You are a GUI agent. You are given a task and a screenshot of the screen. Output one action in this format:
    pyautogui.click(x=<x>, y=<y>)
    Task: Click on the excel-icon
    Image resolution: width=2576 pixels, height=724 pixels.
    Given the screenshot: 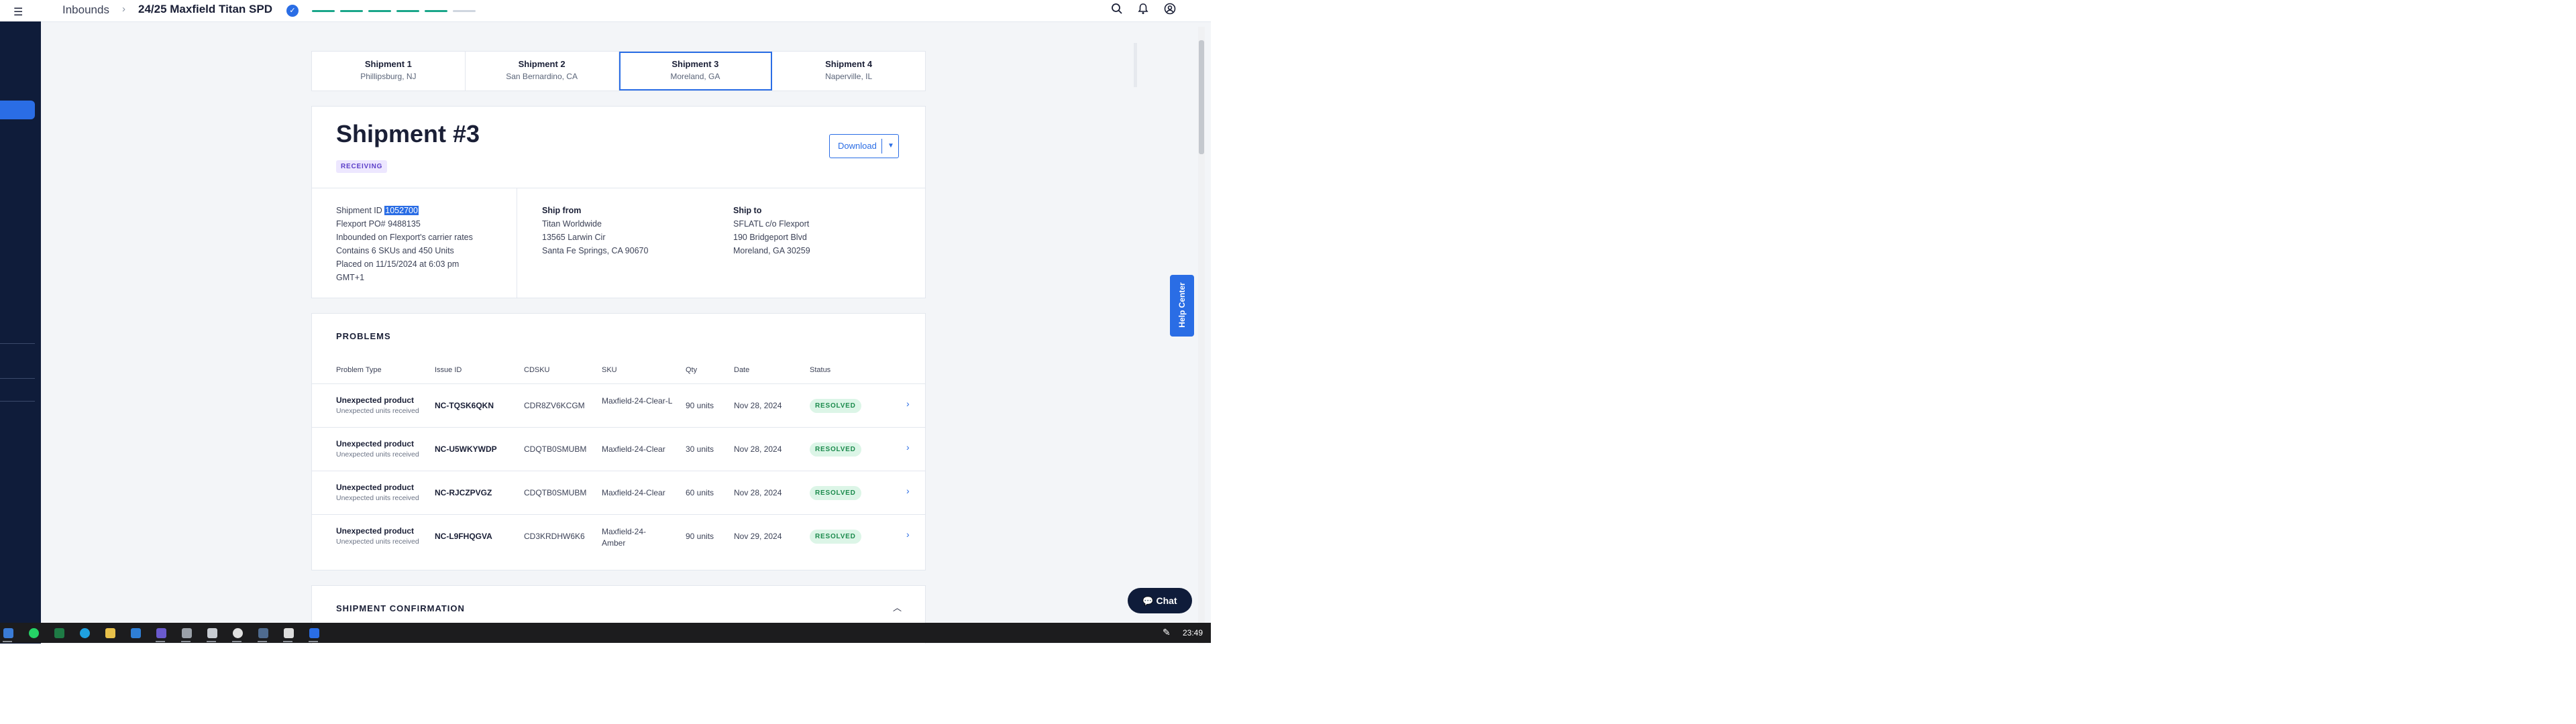 What is the action you would take?
    pyautogui.click(x=59, y=633)
    